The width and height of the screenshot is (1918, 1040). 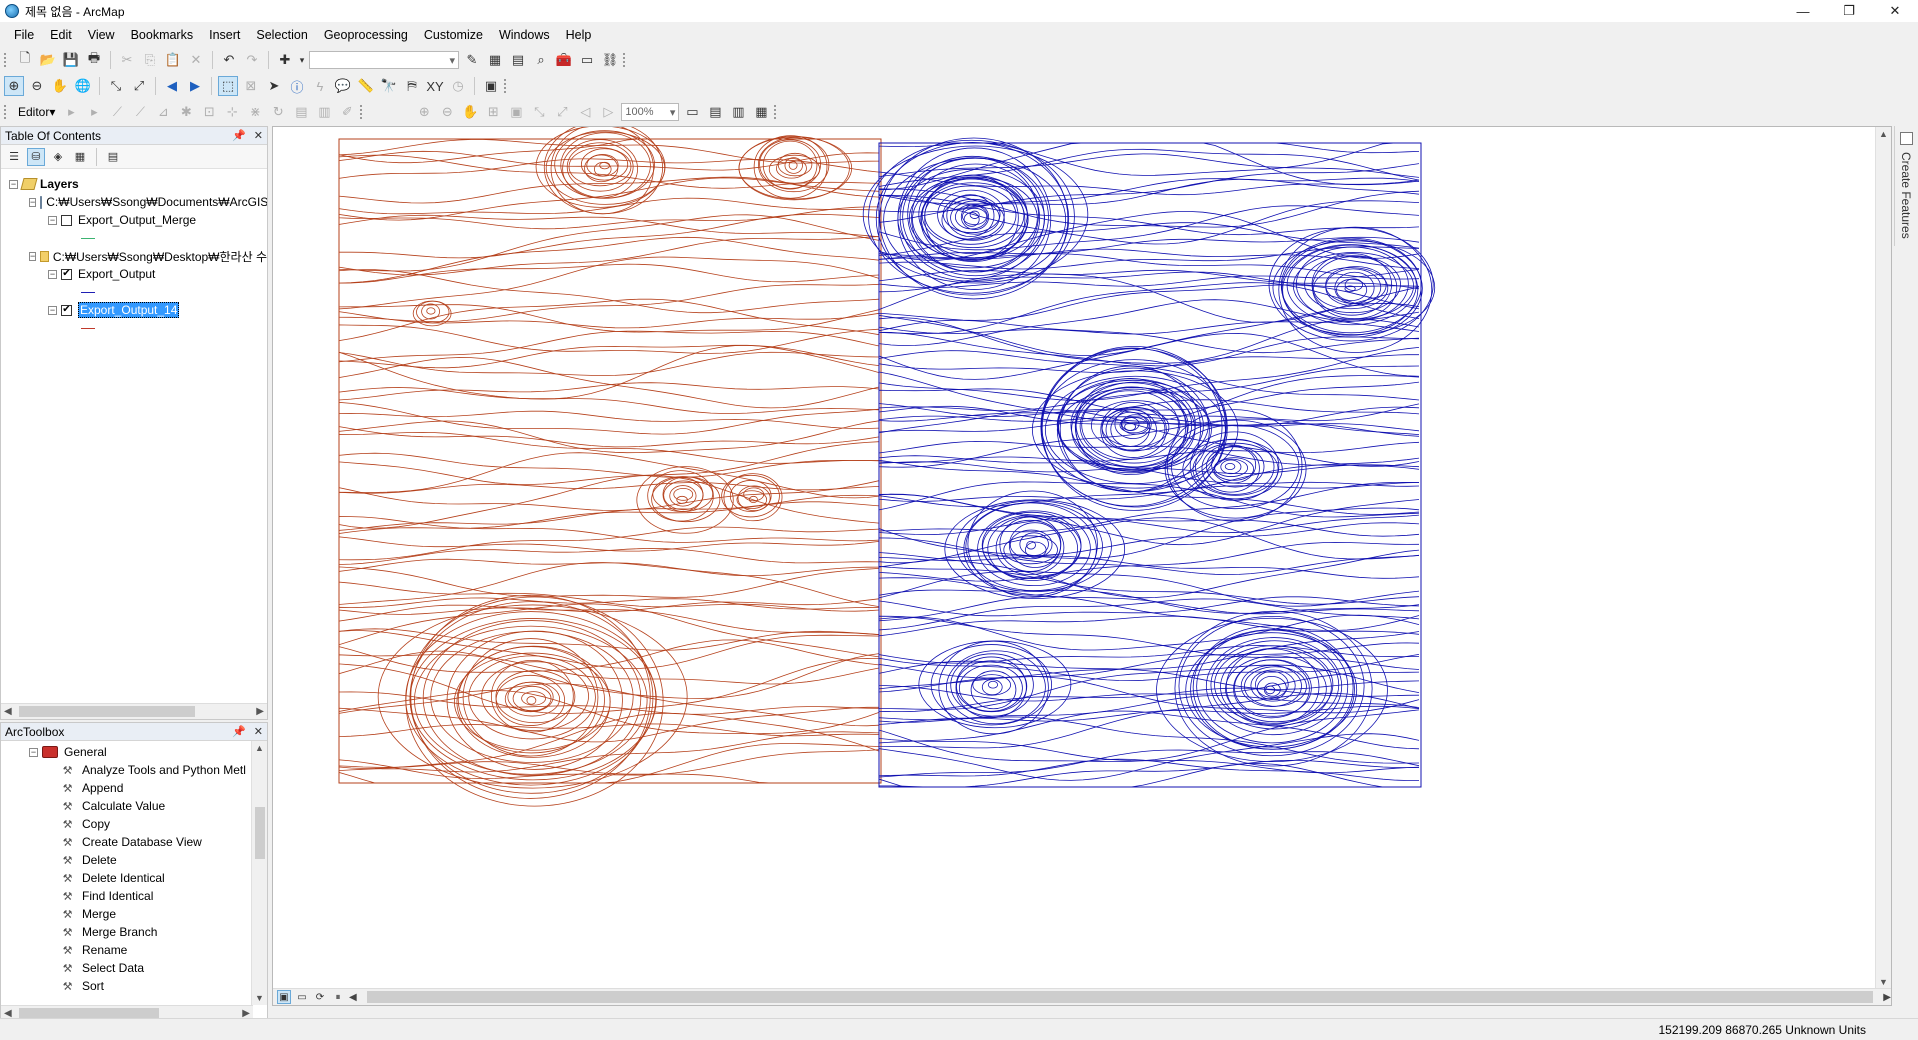 What do you see at coordinates (274, 86) in the screenshot?
I see `select-elements-icon: ➤` at bounding box center [274, 86].